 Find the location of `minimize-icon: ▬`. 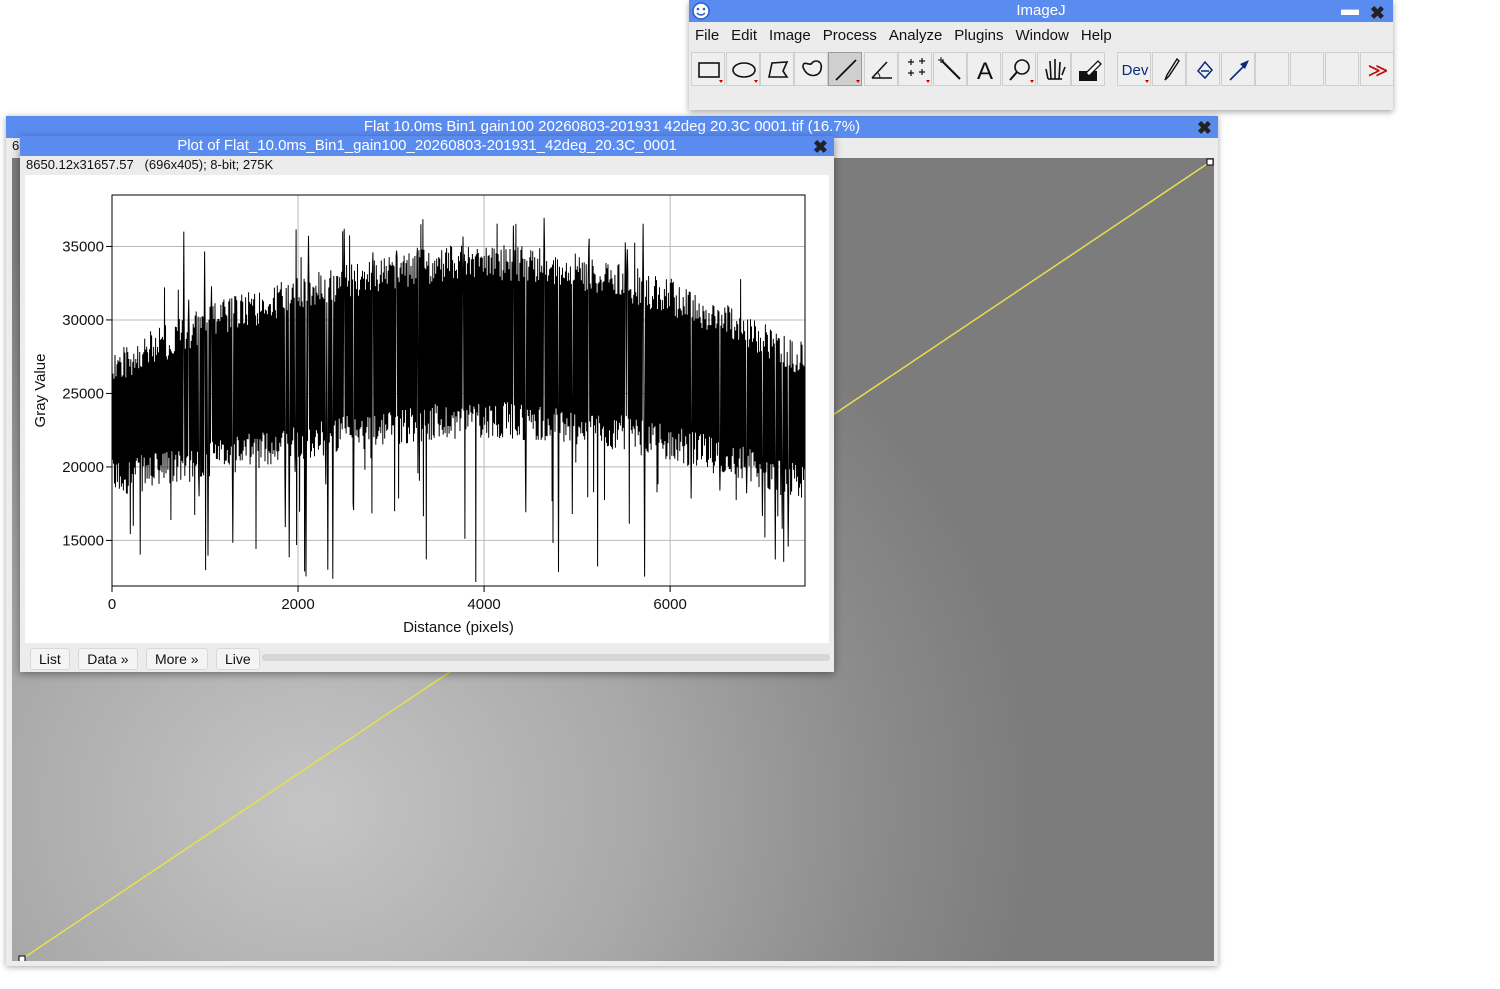

minimize-icon: ▬ is located at coordinates (1350, 10).